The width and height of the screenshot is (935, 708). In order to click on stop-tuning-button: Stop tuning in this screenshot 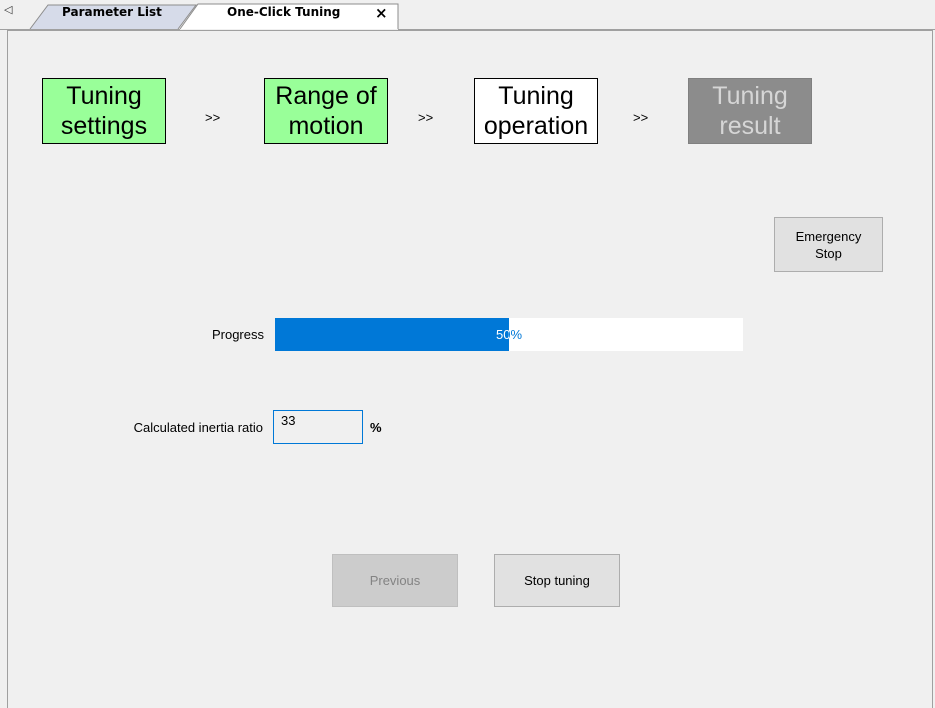, I will do `click(557, 580)`.